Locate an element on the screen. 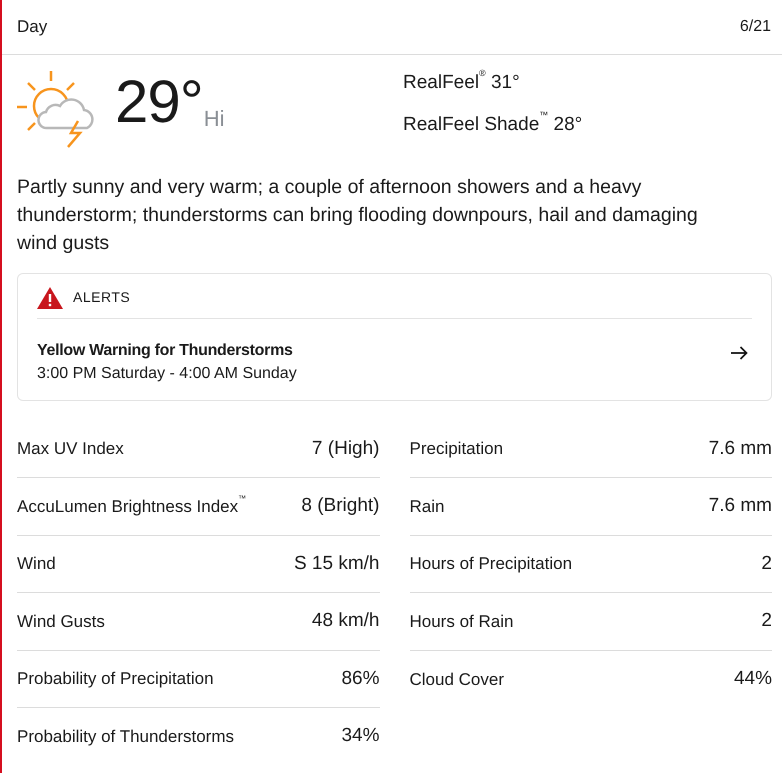 Image resolution: width=782 pixels, height=773 pixels. detail-label: Precipitation is located at coordinates (457, 449).